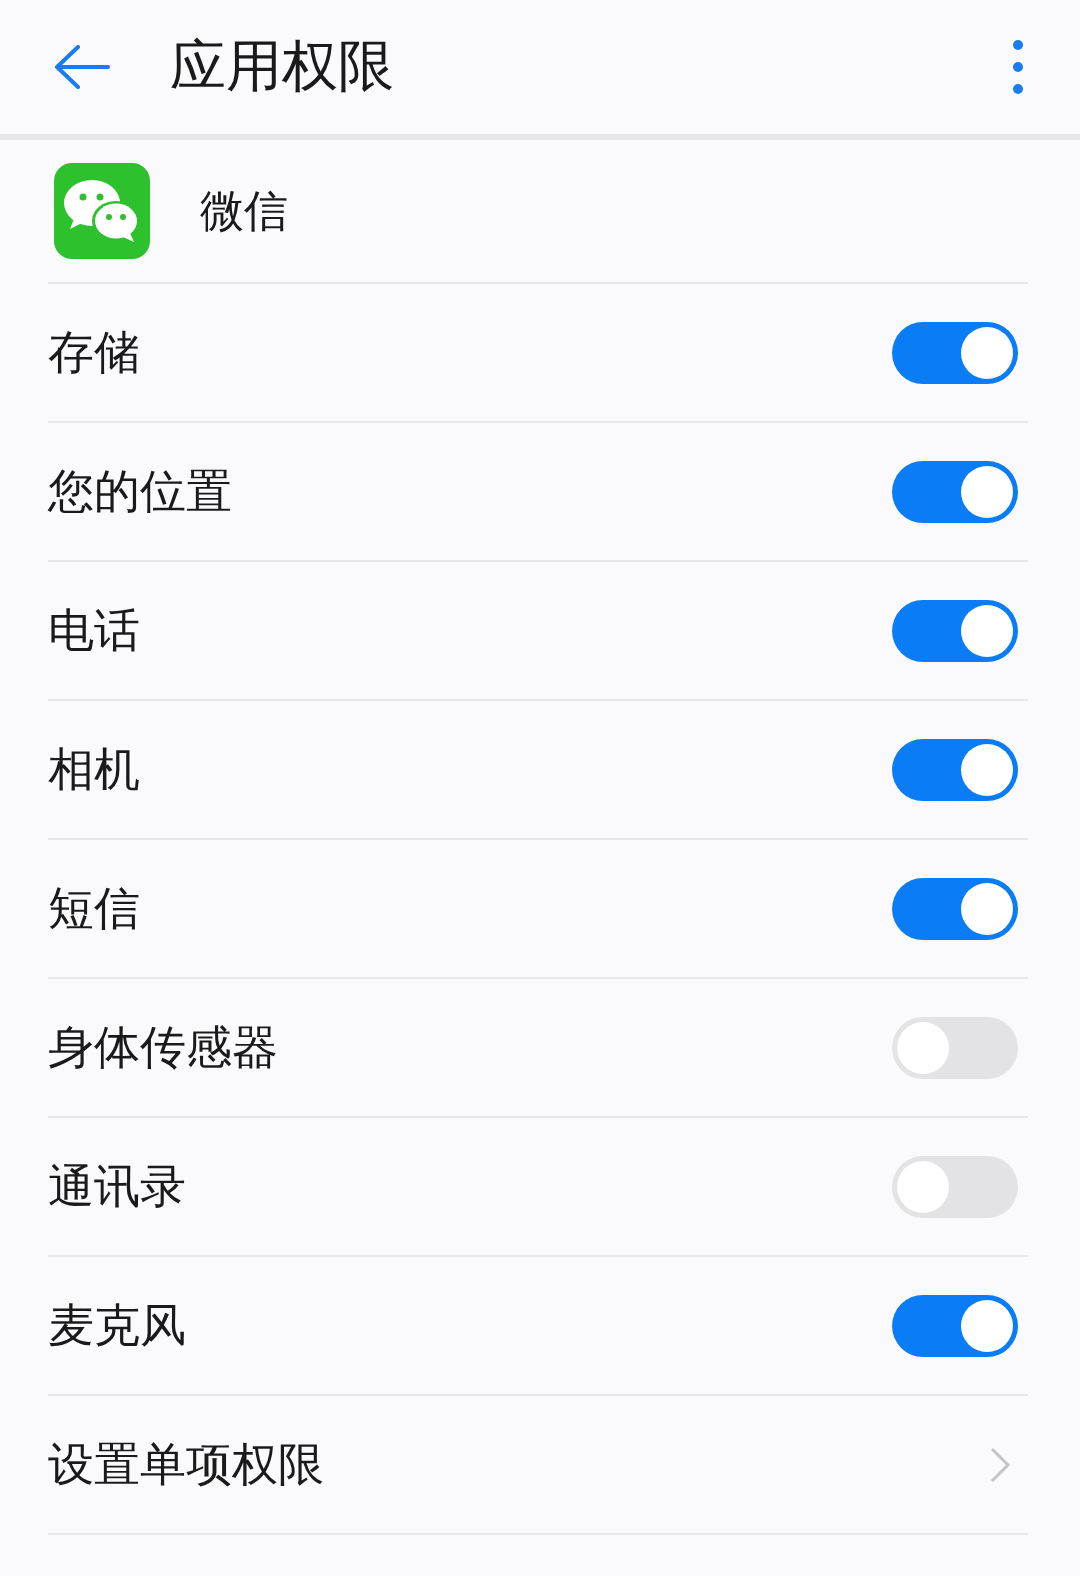 This screenshot has width=1080, height=1576. Describe the element at coordinates (94, 908) in the screenshot. I see `permission-label: 短信` at that location.